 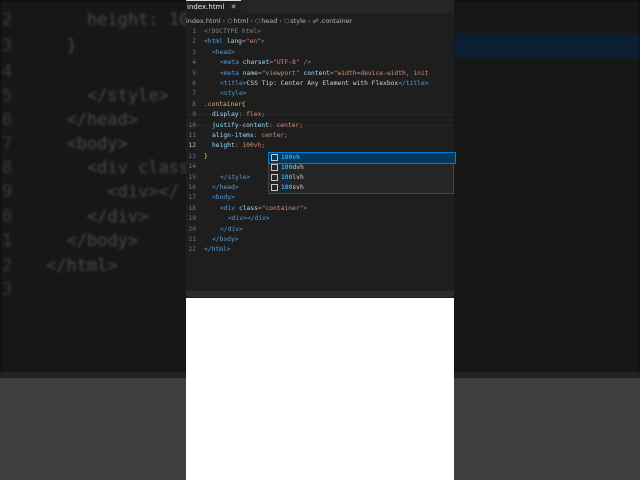 What do you see at coordinates (362, 188) in the screenshot?
I see `suggestion-item: 100svh` at bounding box center [362, 188].